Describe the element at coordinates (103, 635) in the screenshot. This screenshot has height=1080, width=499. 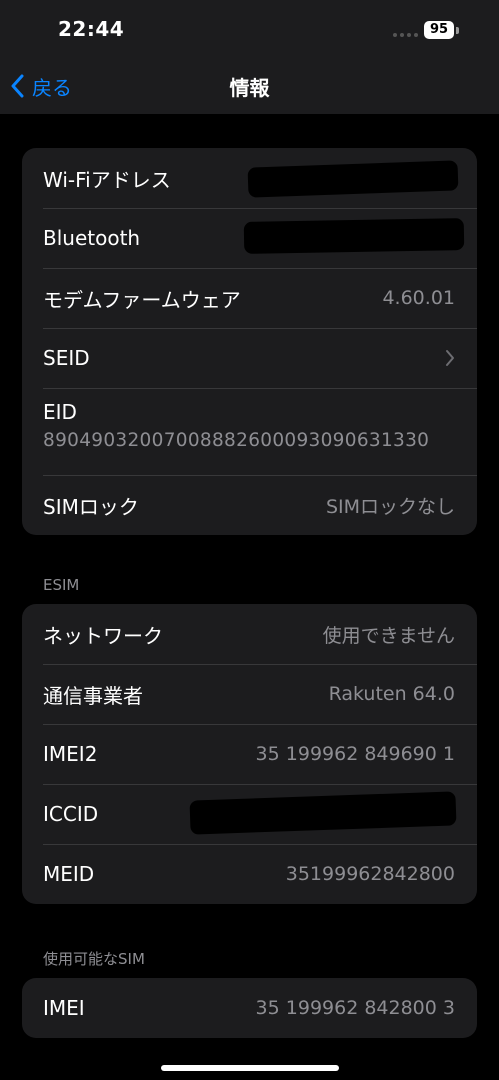
I see `network-label: ネットワーク` at that location.